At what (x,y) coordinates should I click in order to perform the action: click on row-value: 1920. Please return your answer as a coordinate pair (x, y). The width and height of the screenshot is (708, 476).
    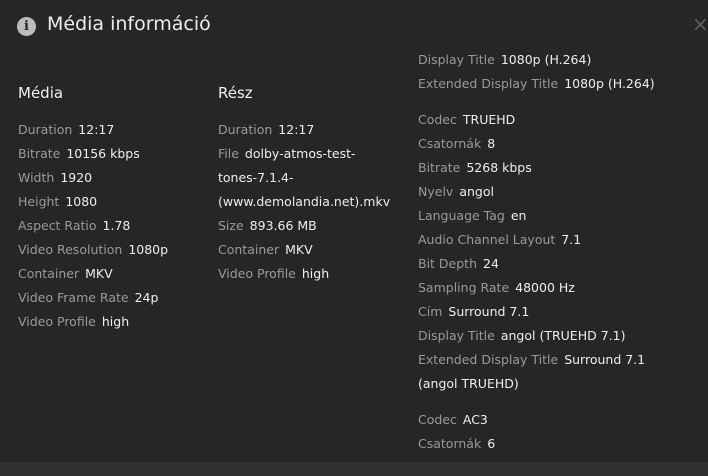
    Looking at the image, I should click on (76, 177).